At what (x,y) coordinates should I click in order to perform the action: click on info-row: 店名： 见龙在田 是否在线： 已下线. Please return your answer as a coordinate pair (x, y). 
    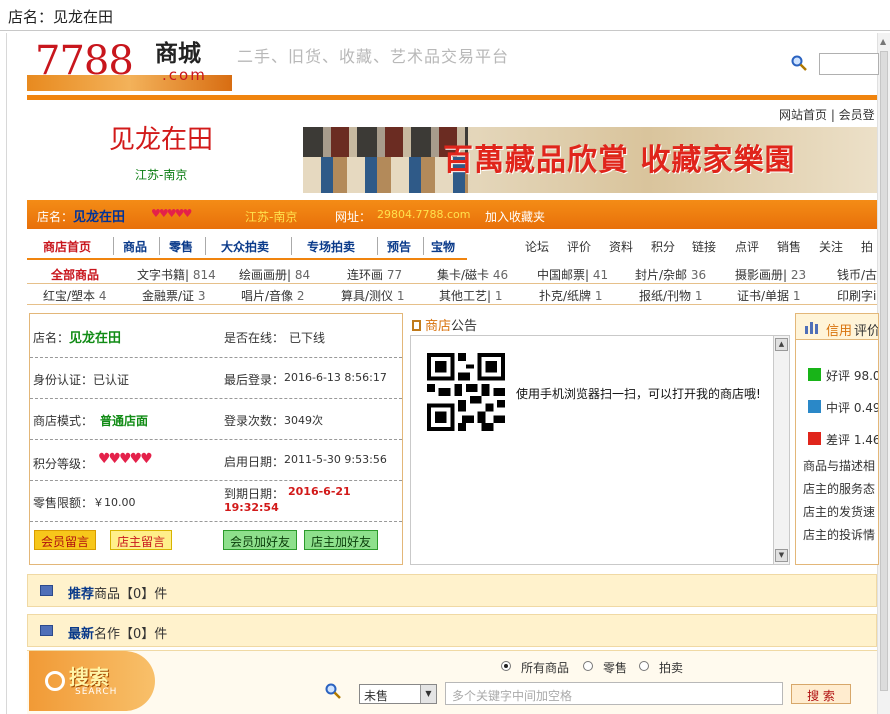
    Looking at the image, I should click on (216, 336).